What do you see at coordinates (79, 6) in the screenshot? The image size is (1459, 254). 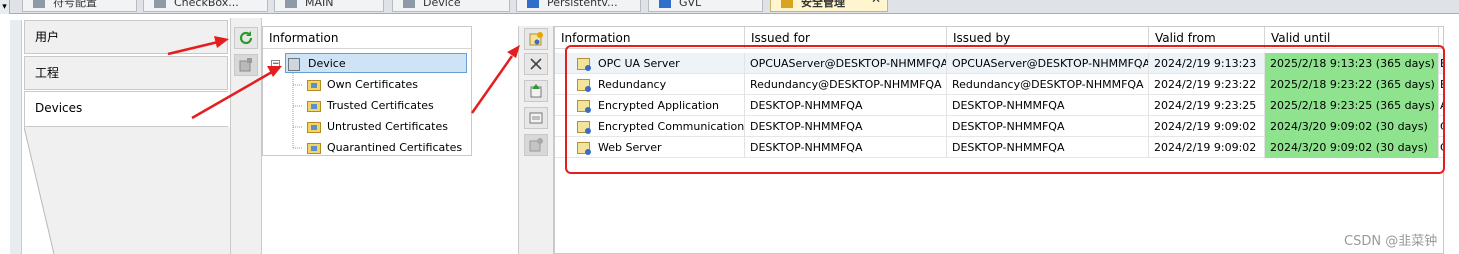 I see `tab-symbol-config: 符号配置` at bounding box center [79, 6].